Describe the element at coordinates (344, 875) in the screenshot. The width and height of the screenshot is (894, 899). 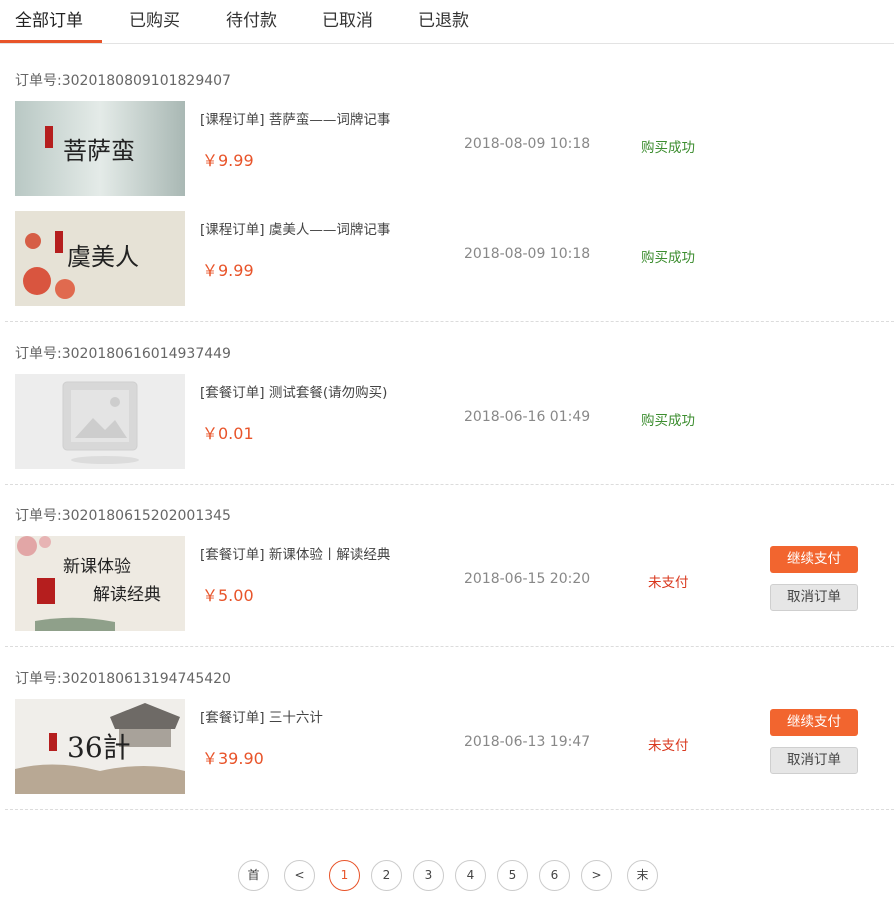
I see `page-button-1: 1` at that location.